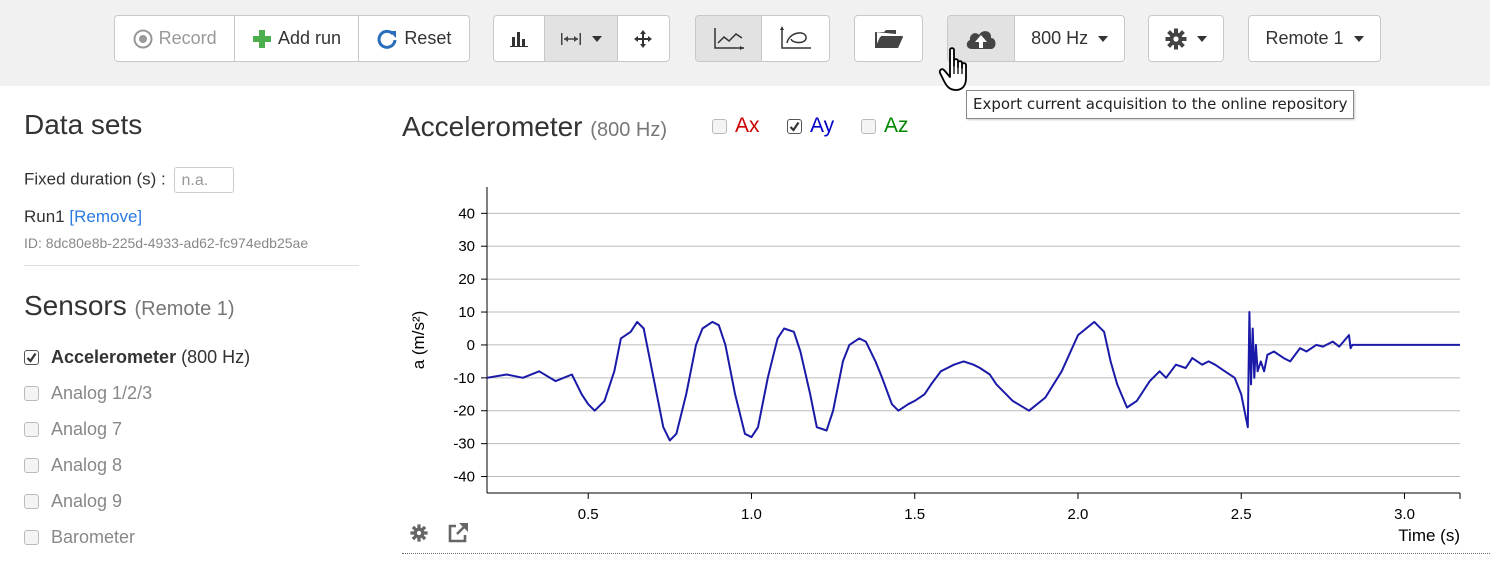 The image size is (1502, 566). What do you see at coordinates (143, 38) in the screenshot?
I see `record-icon` at bounding box center [143, 38].